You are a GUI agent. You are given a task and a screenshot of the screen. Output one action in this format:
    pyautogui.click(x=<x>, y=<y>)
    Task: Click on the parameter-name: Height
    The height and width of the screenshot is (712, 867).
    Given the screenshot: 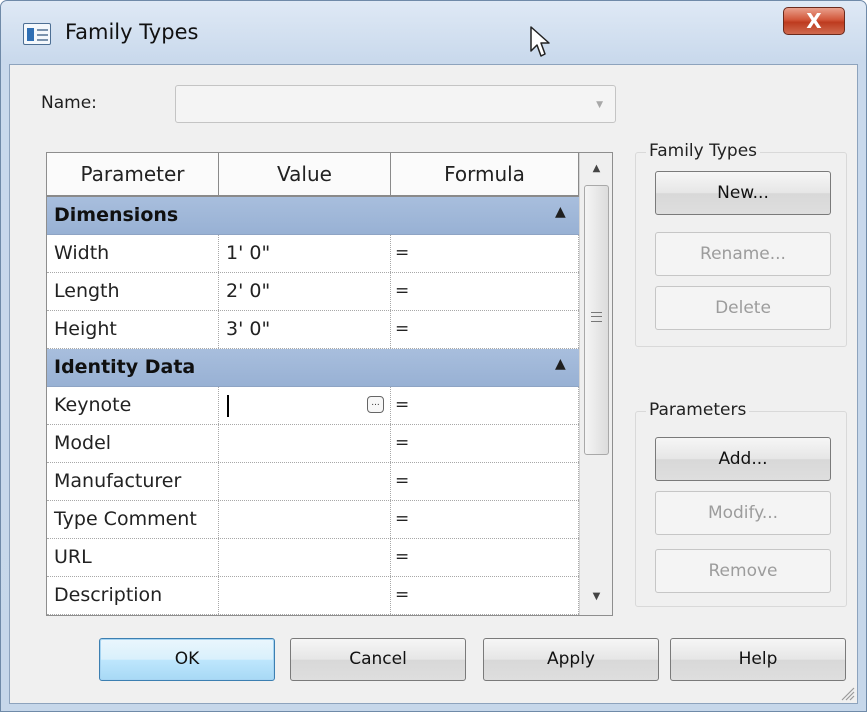 What is the action you would take?
    pyautogui.click(x=133, y=329)
    